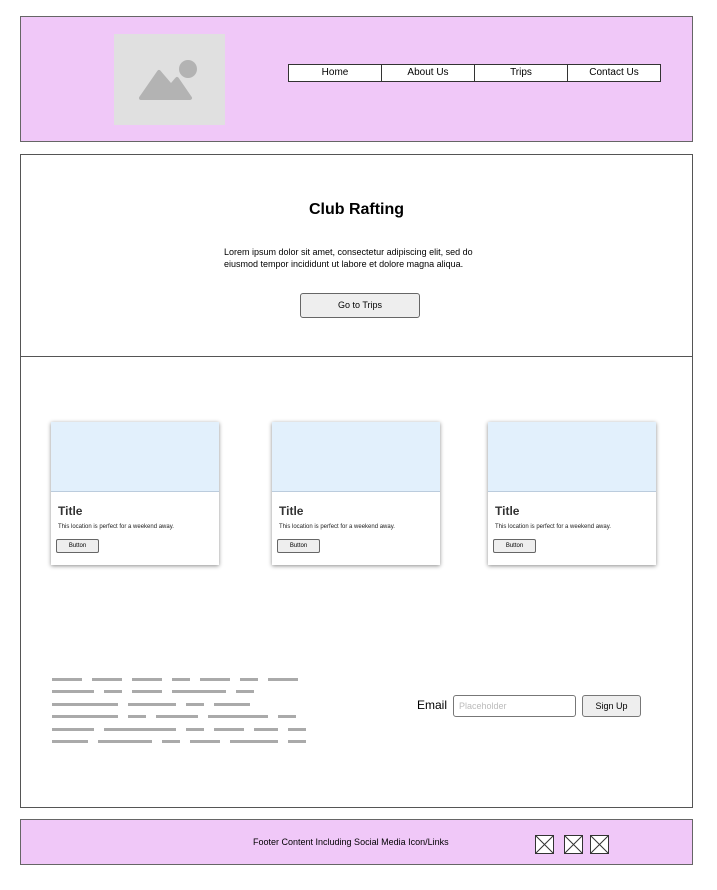 This screenshot has width=717, height=890. I want to click on logo-image-placeholder-icon, so click(169, 79).